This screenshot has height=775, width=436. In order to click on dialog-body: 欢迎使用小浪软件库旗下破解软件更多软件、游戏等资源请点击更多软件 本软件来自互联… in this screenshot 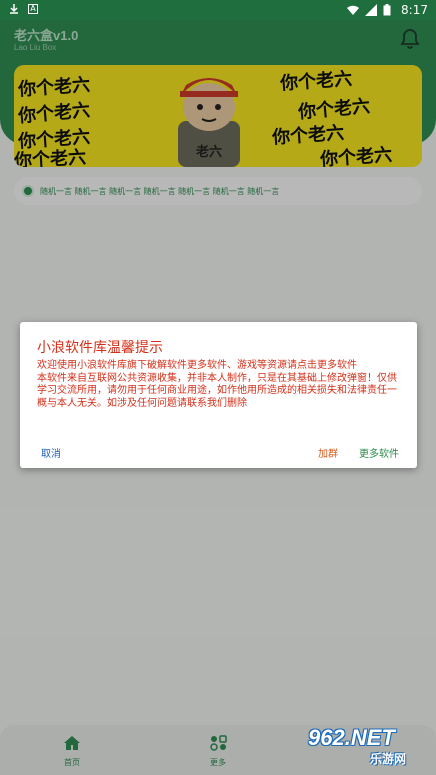, I will do `click(221, 385)`.